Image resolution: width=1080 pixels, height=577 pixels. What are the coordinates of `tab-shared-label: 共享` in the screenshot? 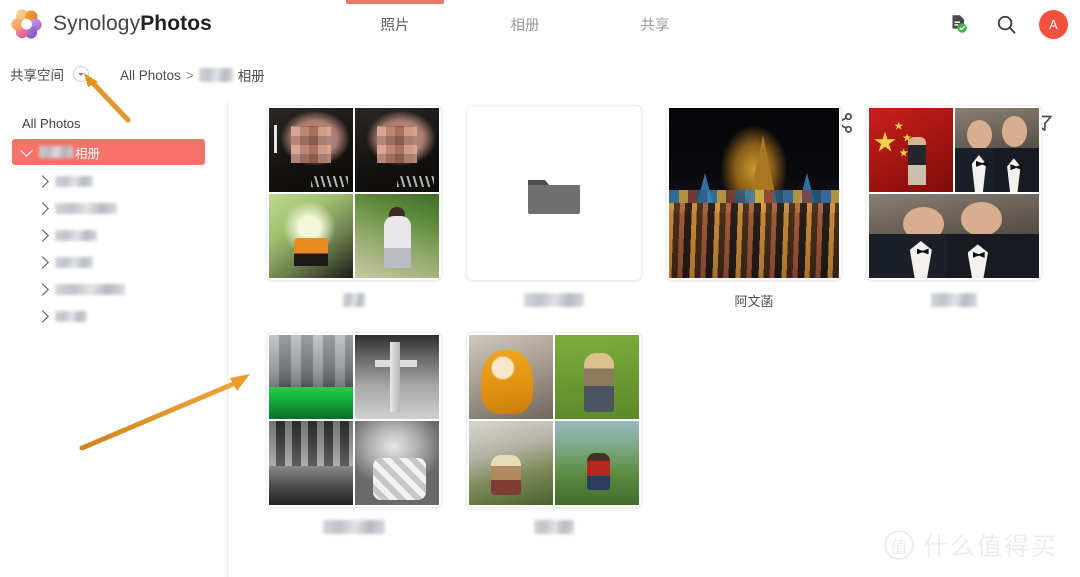 It's located at (655, 25).